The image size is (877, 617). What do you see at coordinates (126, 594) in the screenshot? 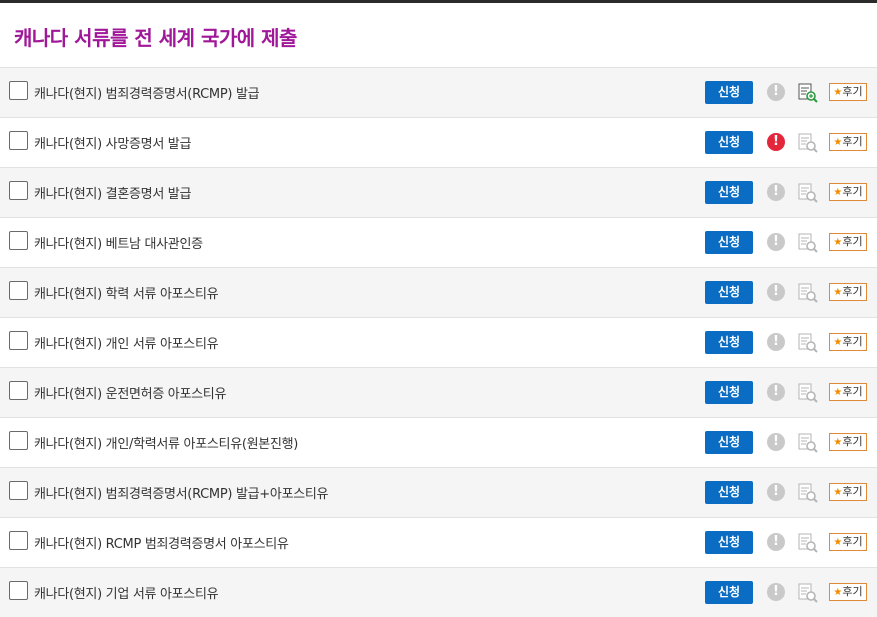
I see `service-name: 캐나다(현지) 기업 서류 아포스티유` at bounding box center [126, 594].